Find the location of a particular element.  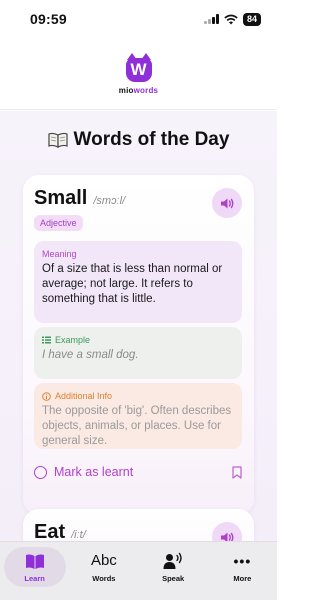

open-book-icon is located at coordinates (57, 140).